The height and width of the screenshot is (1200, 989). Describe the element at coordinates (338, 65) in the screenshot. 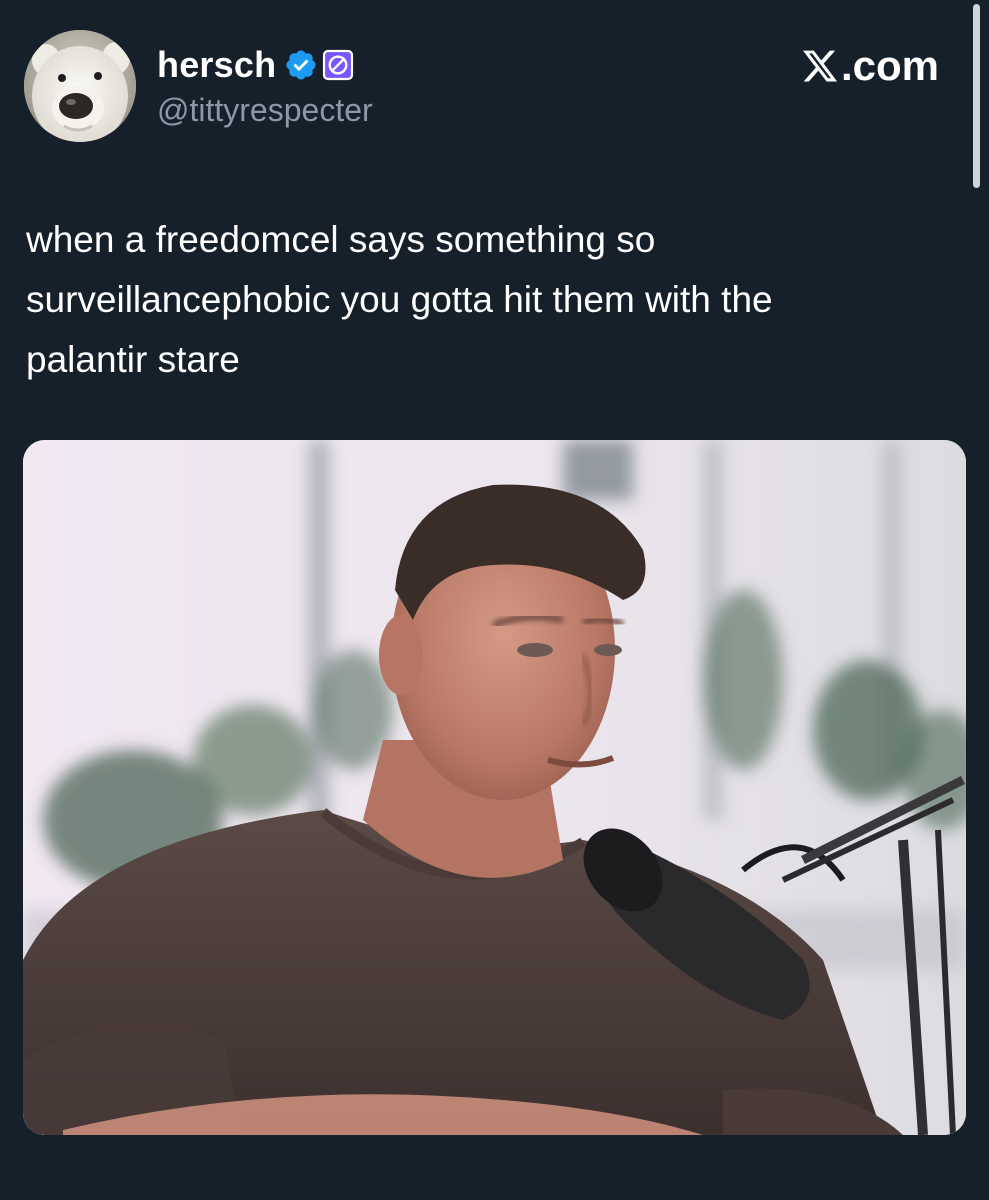

I see `affiliate-badge-icon` at that location.